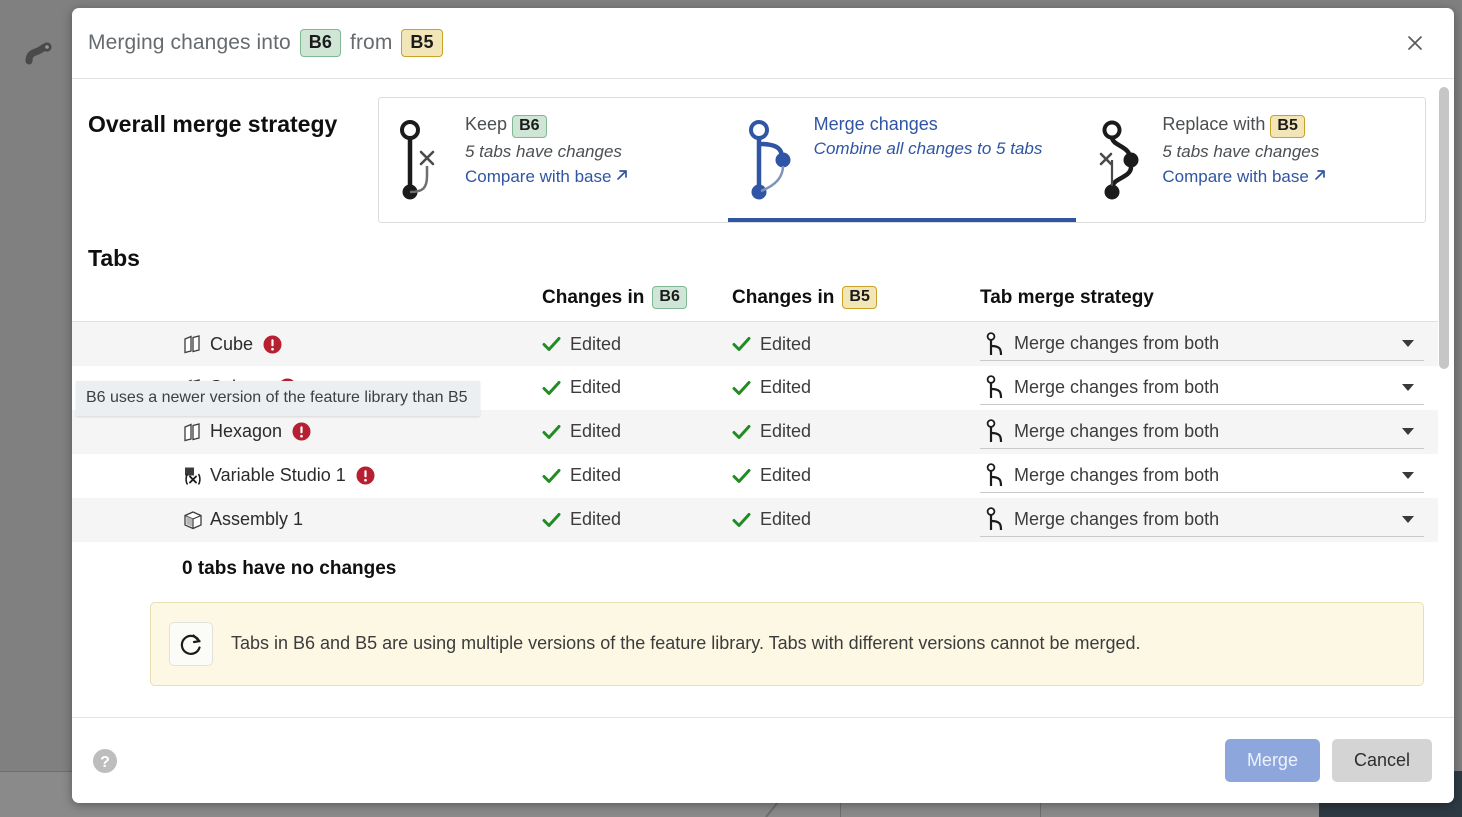  Describe the element at coordinates (859, 298) in the screenshot. I see `column-header-b5-badge: B5` at that location.